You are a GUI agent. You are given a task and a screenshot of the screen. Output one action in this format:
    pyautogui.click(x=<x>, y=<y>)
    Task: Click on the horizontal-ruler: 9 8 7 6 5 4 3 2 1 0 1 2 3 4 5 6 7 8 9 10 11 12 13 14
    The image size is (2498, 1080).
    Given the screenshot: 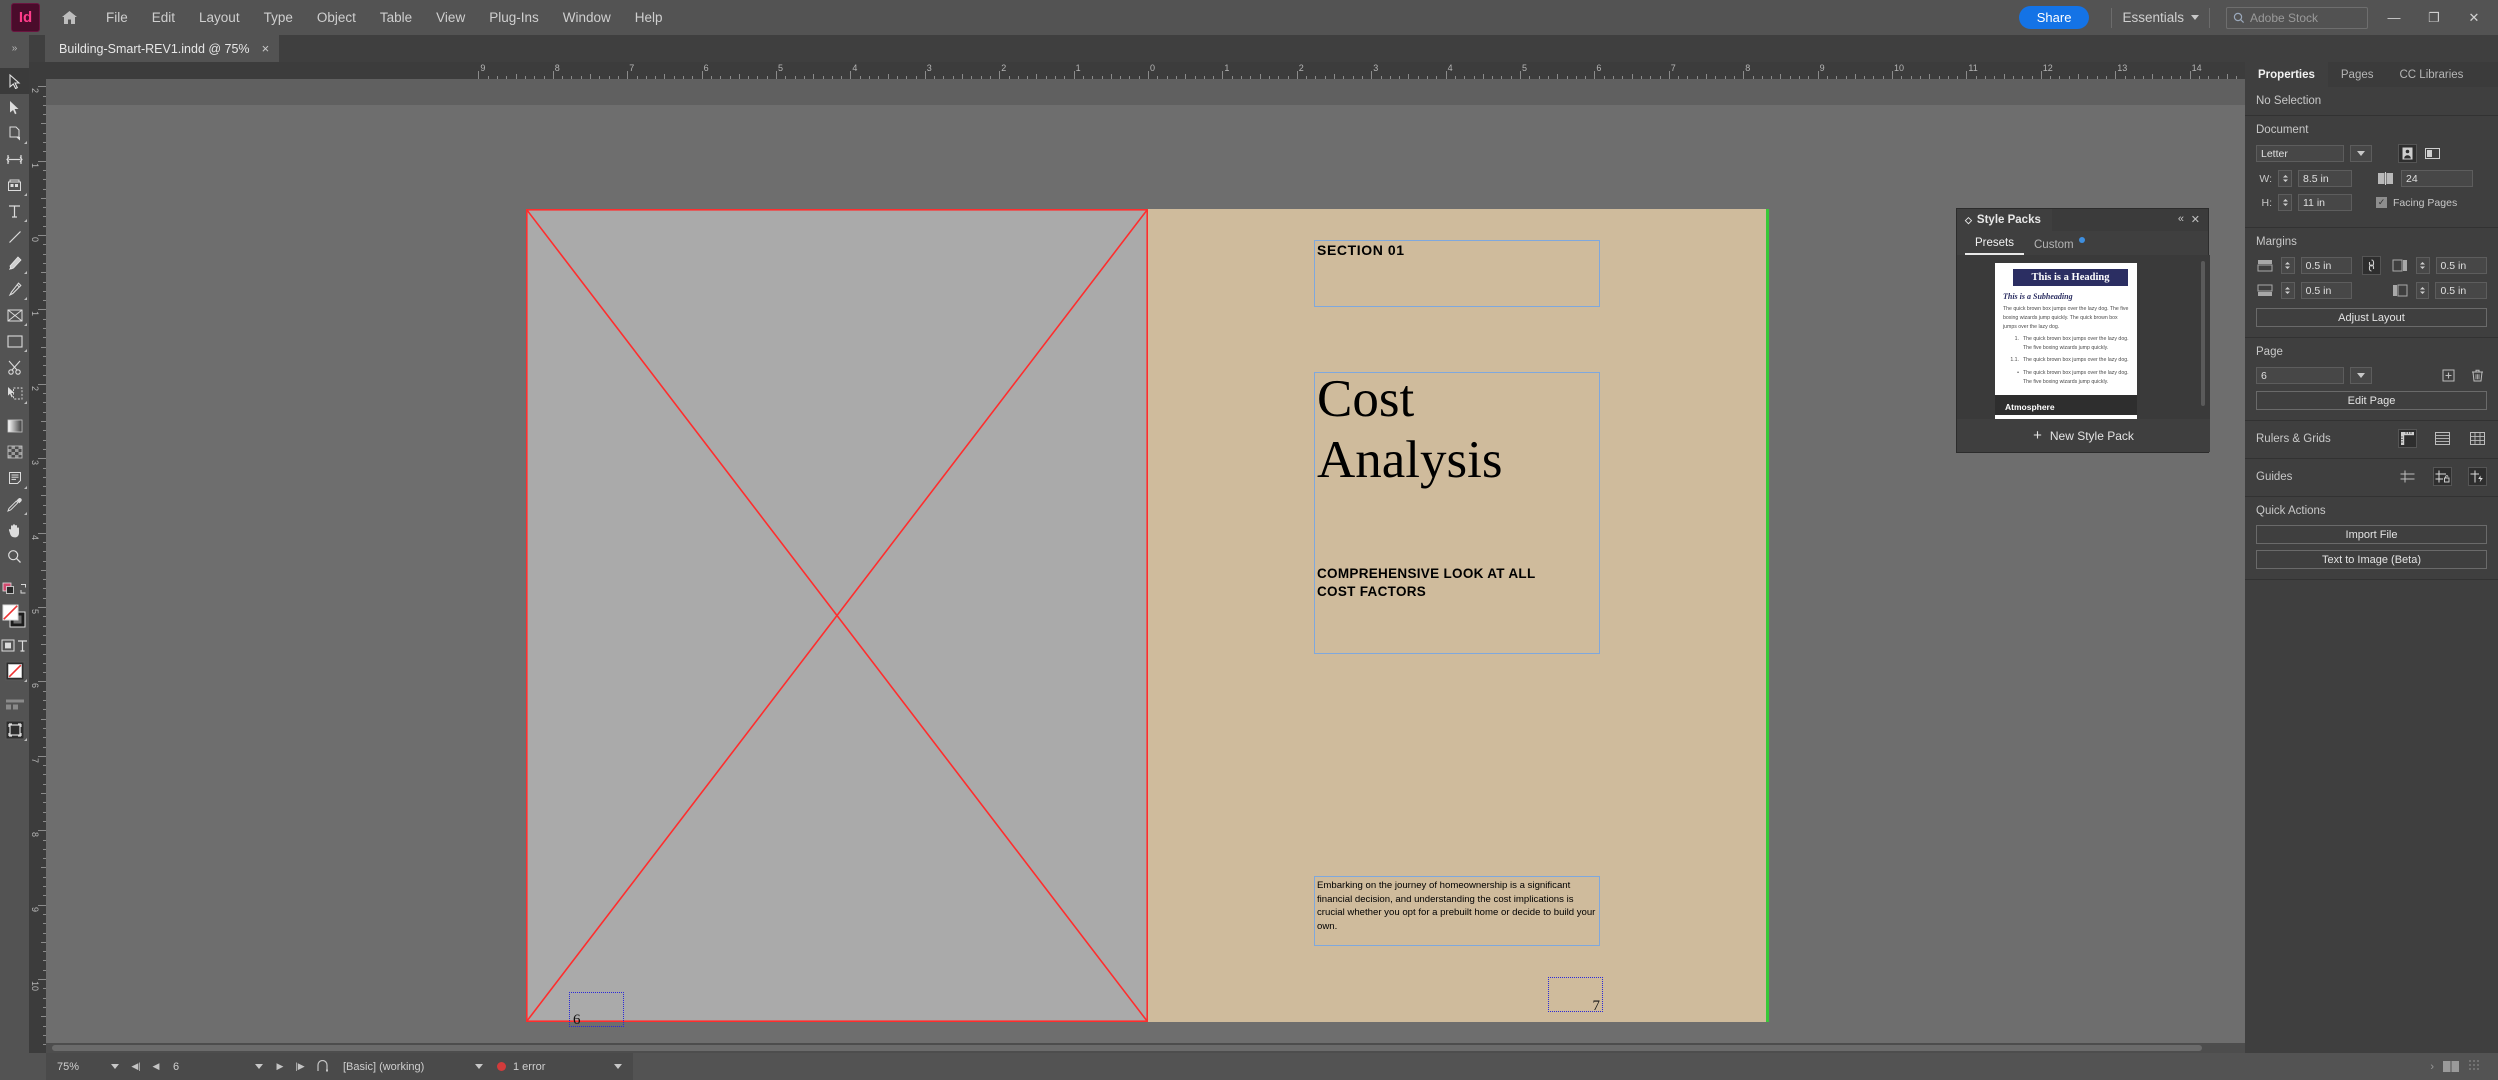 What is the action you would take?
    pyautogui.click(x=1137, y=70)
    